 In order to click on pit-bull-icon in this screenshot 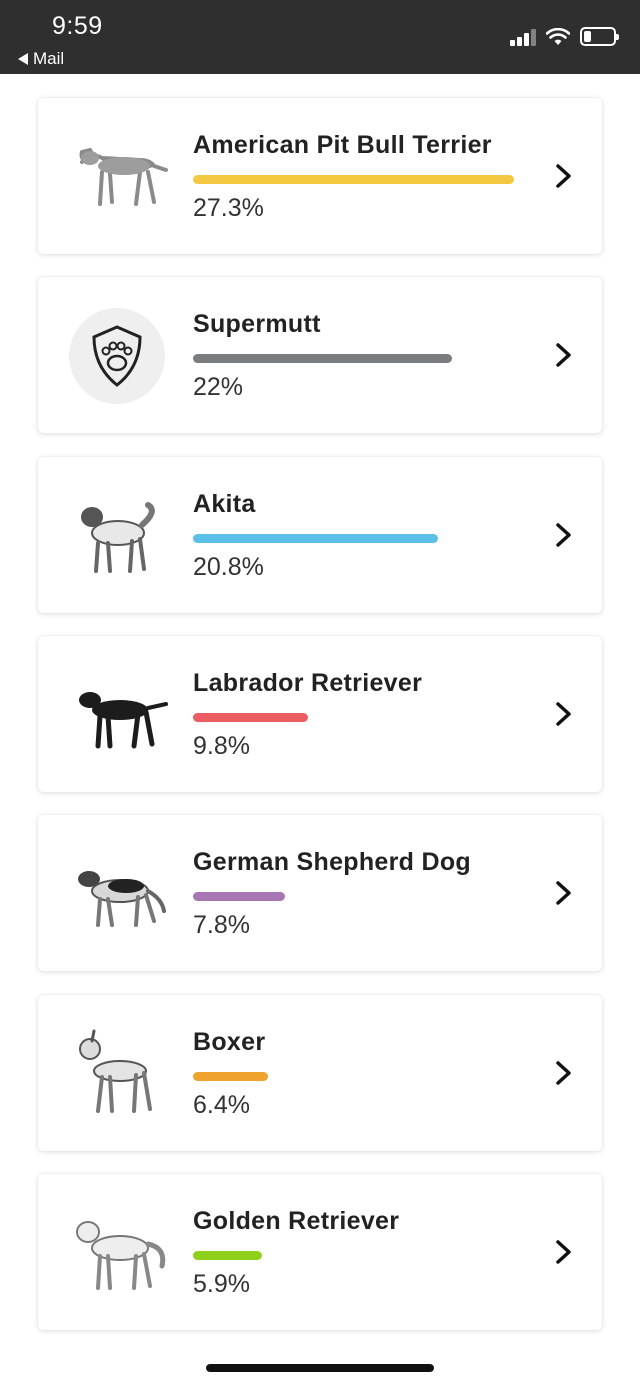, I will do `click(117, 177)`.